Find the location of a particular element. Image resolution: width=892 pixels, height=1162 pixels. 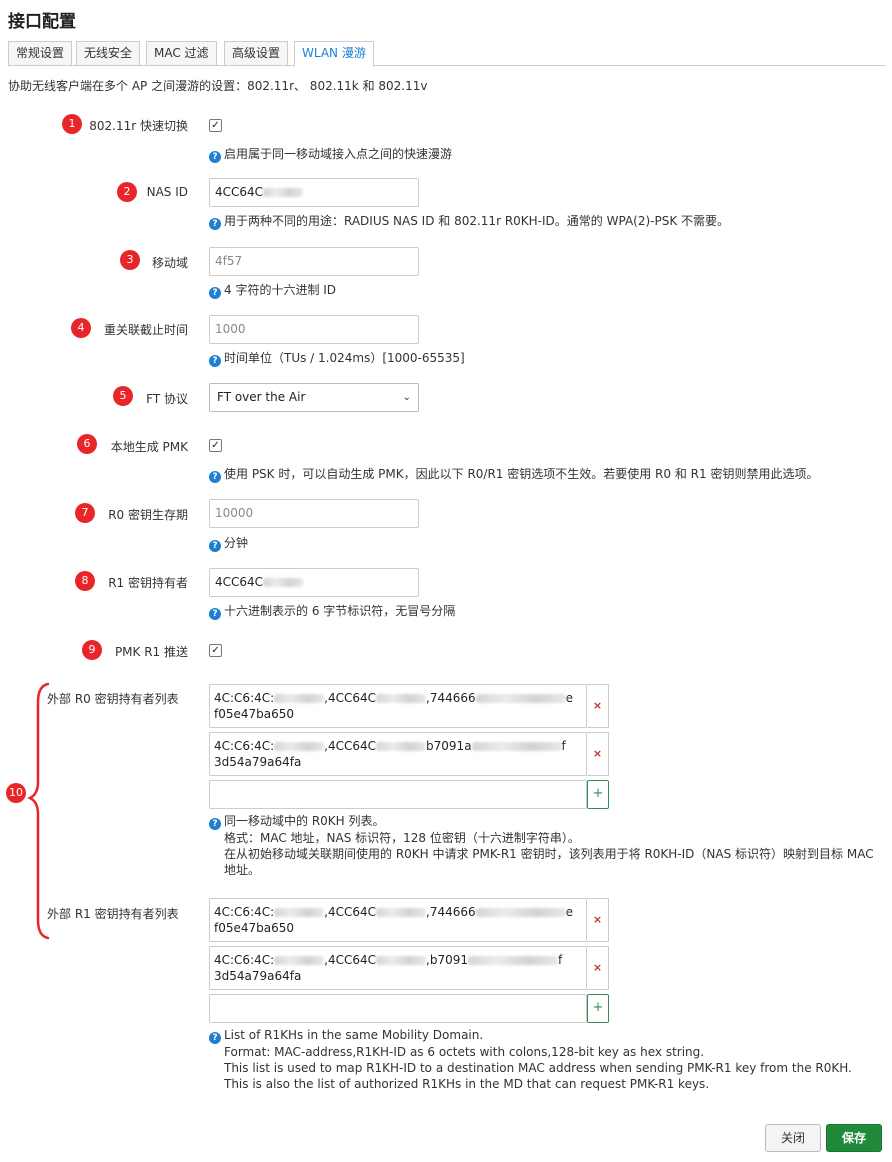

ftproto-select: FT over the Air ⌄ is located at coordinates (314, 397).